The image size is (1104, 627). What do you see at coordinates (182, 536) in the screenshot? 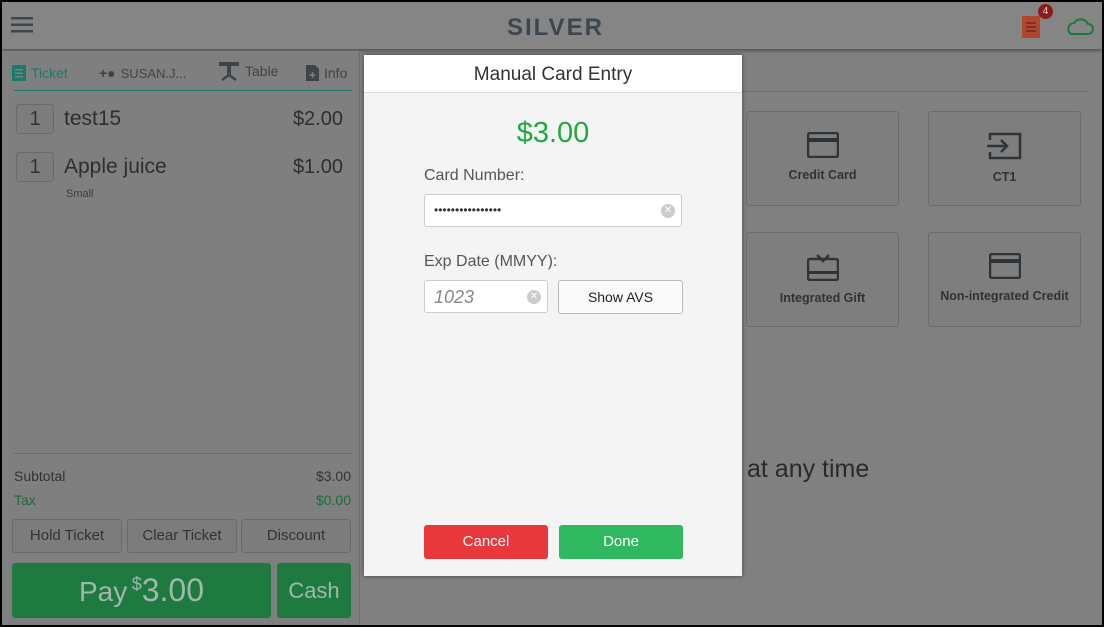
I see `clear-ticket-button: Clear Ticket` at bounding box center [182, 536].